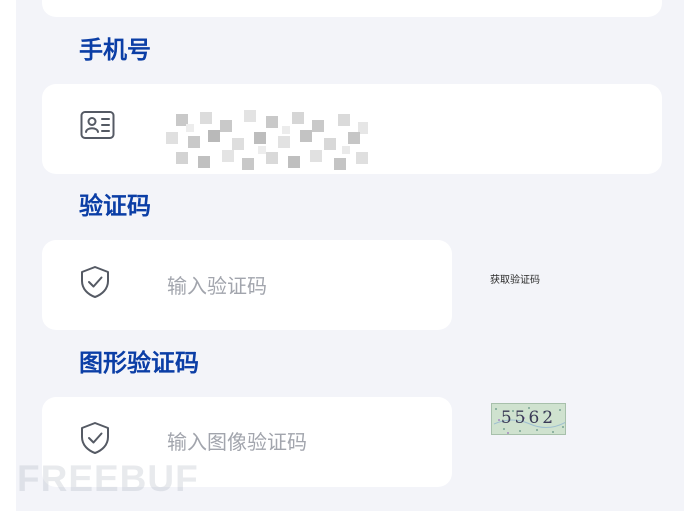 The width and height of the screenshot is (690, 511). What do you see at coordinates (352, 8) in the screenshot?
I see `previous-field-card` at bounding box center [352, 8].